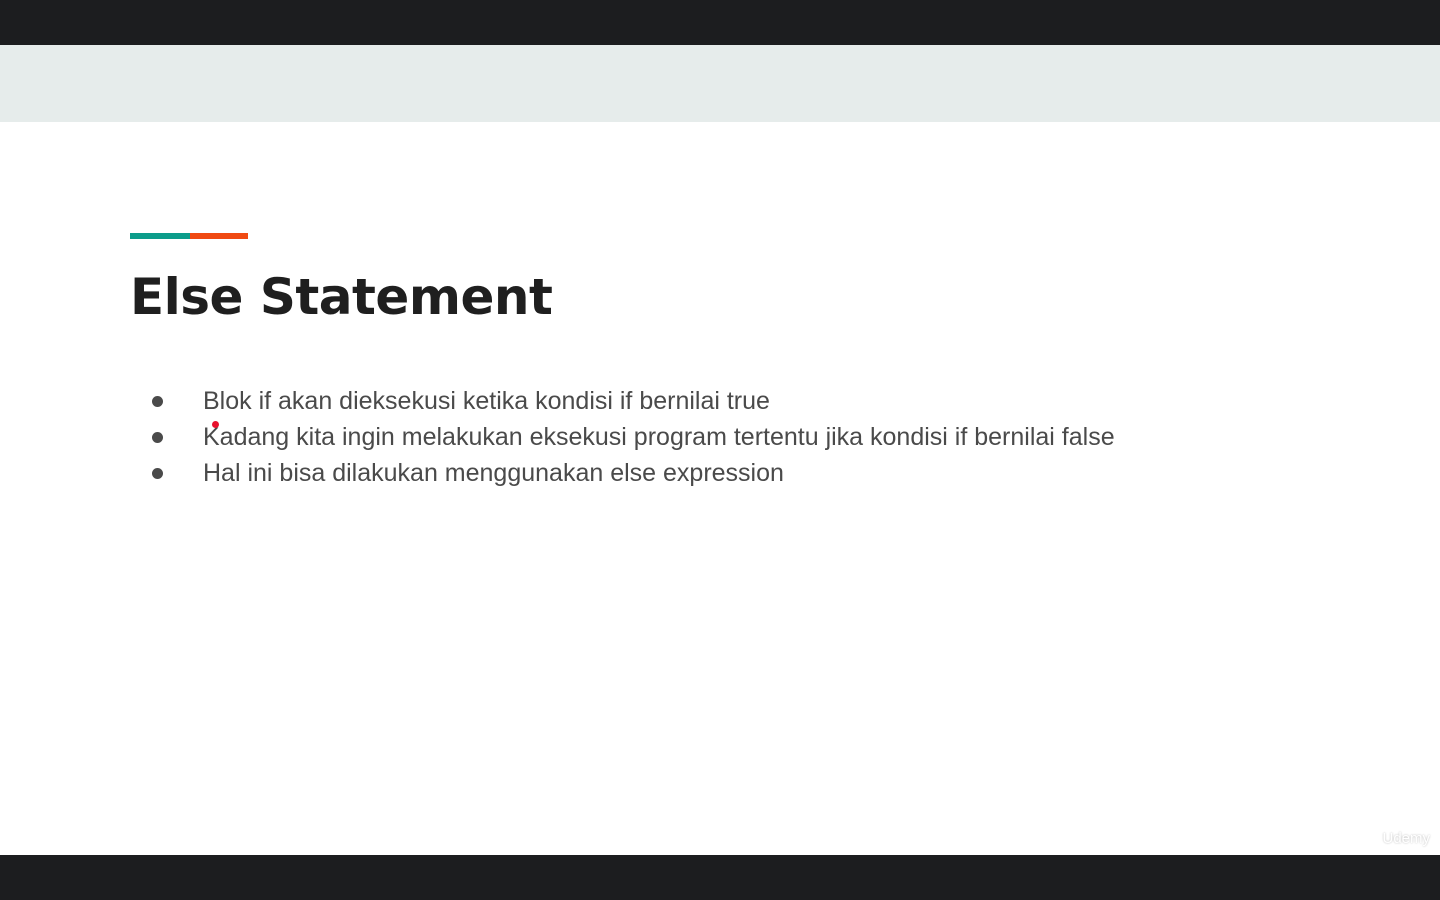 The height and width of the screenshot is (900, 1440). Describe the element at coordinates (720, 22) in the screenshot. I see `video-letterbox-top` at that location.